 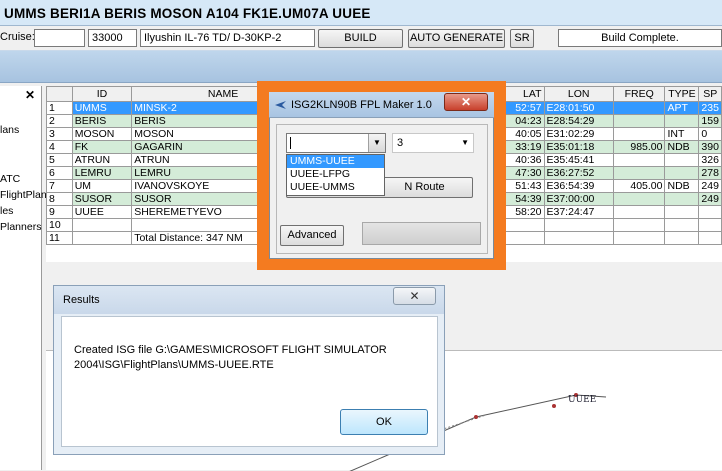 I want to click on cell-id: ATRUN, so click(x=102, y=160).